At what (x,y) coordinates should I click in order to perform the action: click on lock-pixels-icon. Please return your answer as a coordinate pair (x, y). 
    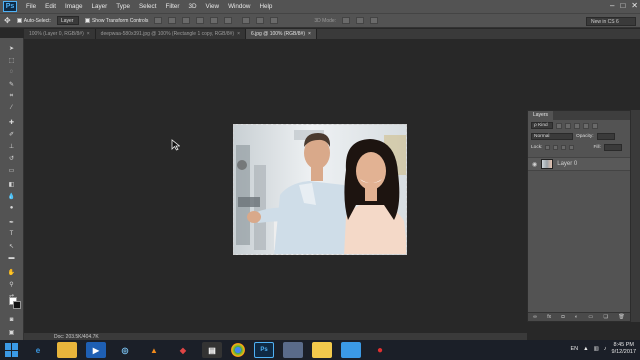
    Looking at the image, I should click on (548, 147).